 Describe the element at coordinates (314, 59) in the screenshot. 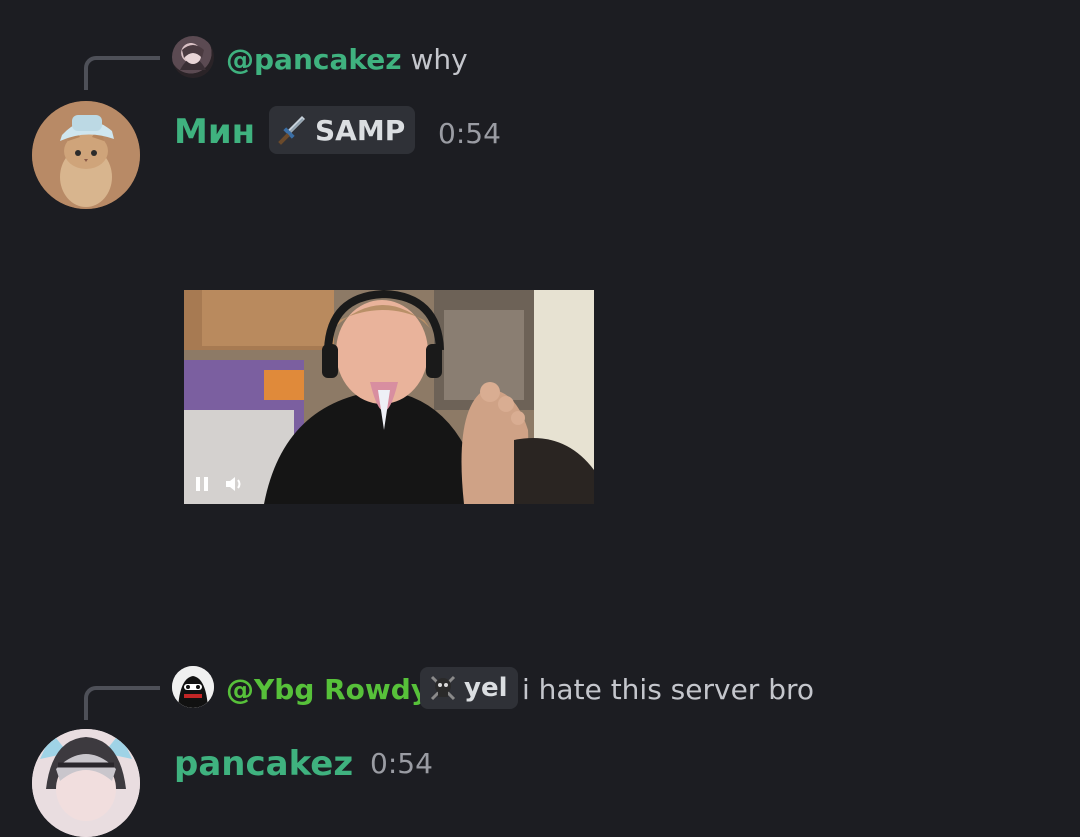

I see `reply-mention: @pancakez` at that location.